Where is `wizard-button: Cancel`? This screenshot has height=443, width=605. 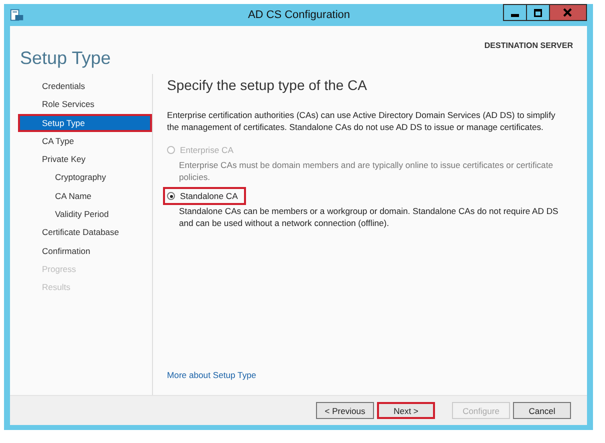
wizard-button: Cancel is located at coordinates (542, 410).